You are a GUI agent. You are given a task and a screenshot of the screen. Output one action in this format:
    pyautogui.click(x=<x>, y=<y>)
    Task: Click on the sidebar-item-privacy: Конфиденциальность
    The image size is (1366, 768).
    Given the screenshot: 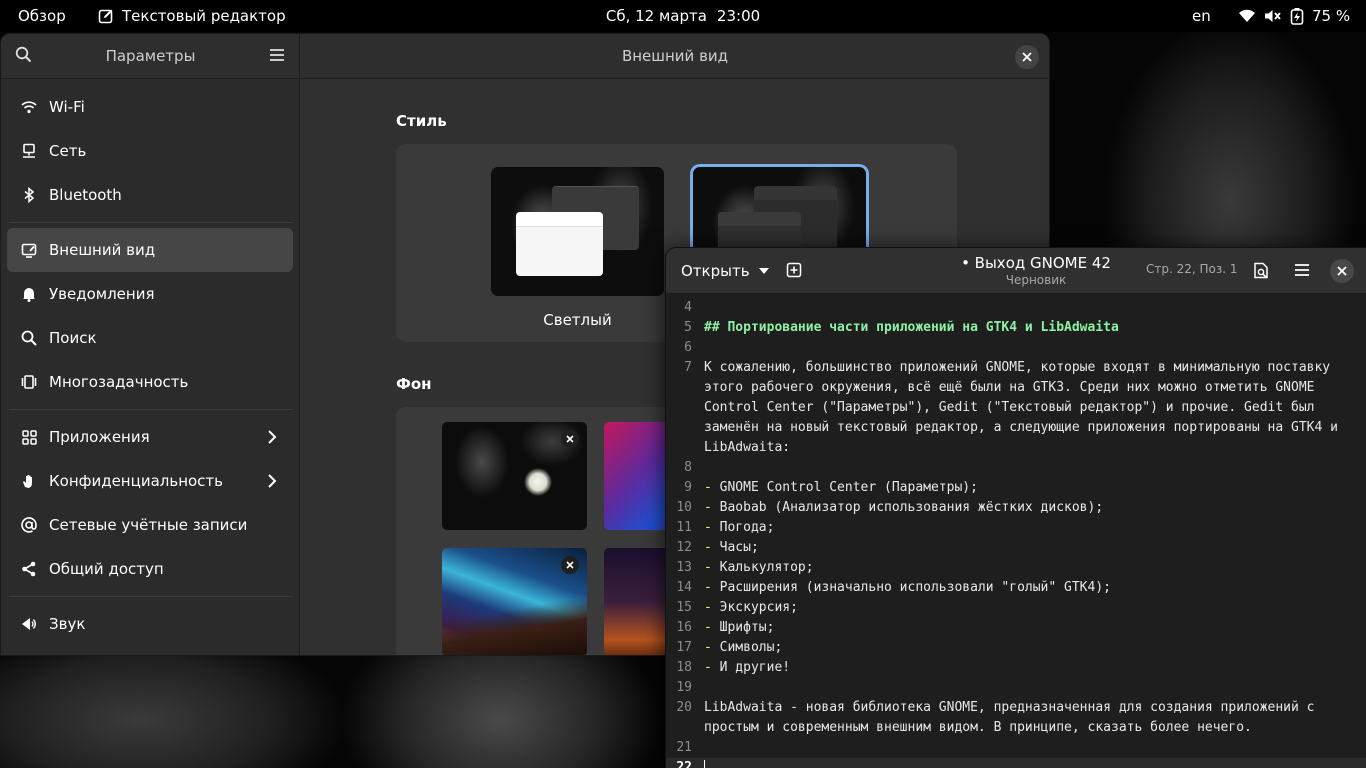 What is the action you would take?
    pyautogui.click(x=150, y=481)
    